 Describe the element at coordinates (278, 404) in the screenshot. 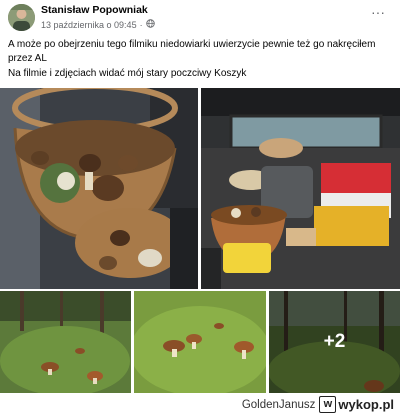

I see `watermark-username: GoldenJanusz` at that location.